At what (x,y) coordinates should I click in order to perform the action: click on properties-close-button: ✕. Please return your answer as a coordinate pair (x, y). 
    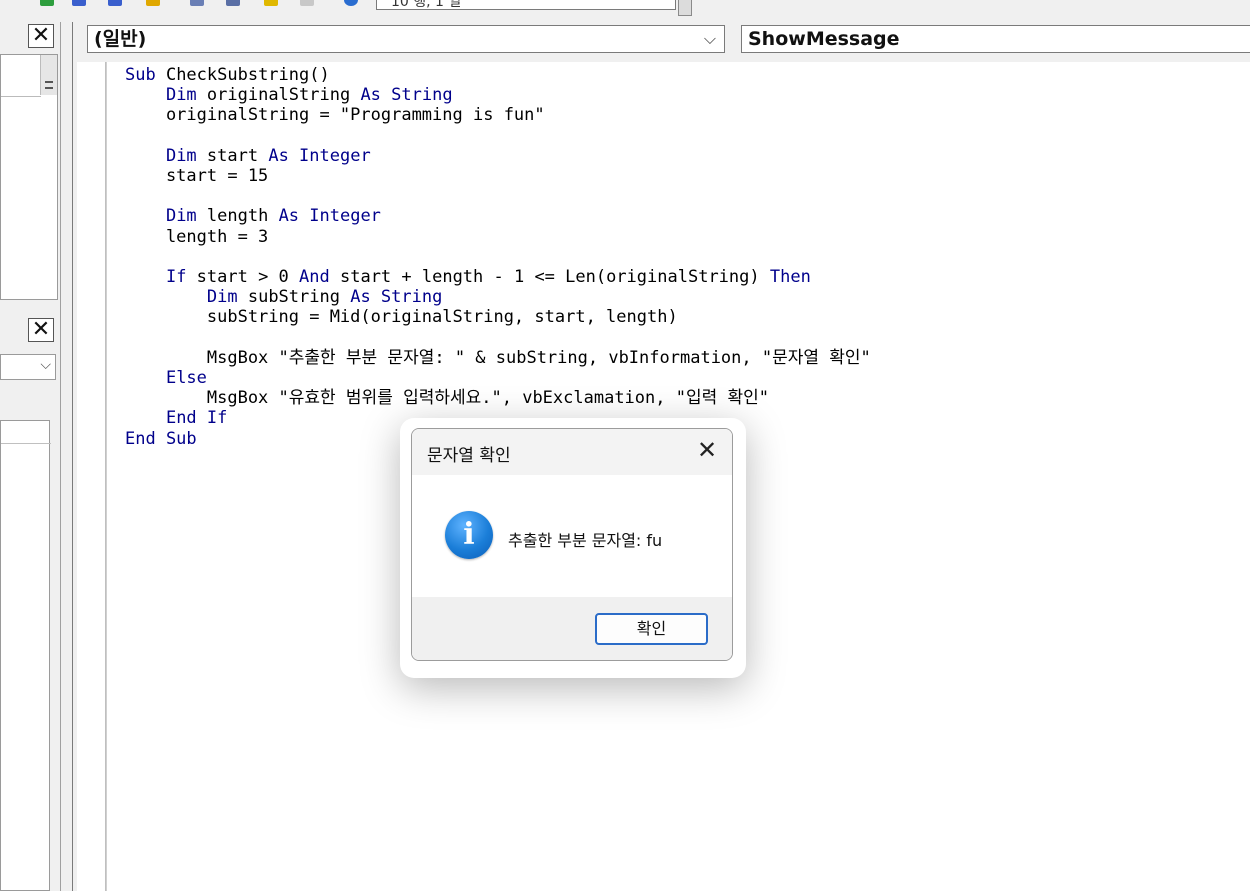
    Looking at the image, I should click on (41, 330).